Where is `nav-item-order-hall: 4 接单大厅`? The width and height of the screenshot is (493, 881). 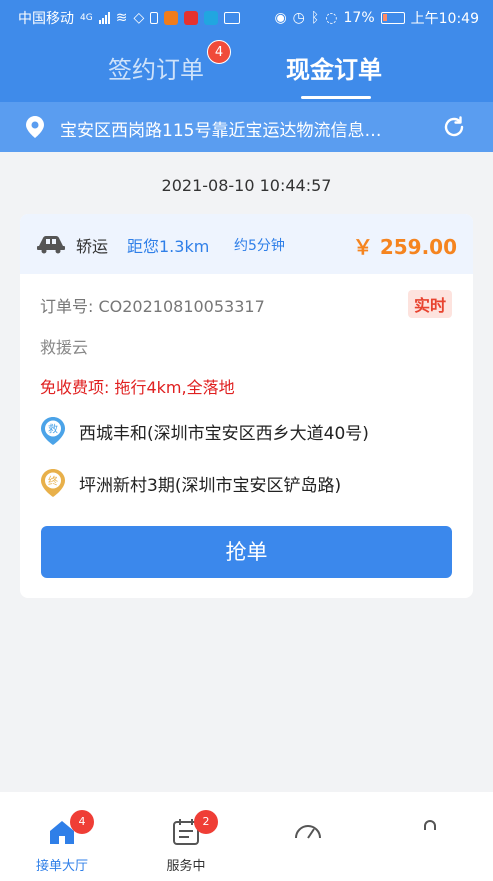
nav-item-order-hall: 4 接单大厅 is located at coordinates (62, 836).